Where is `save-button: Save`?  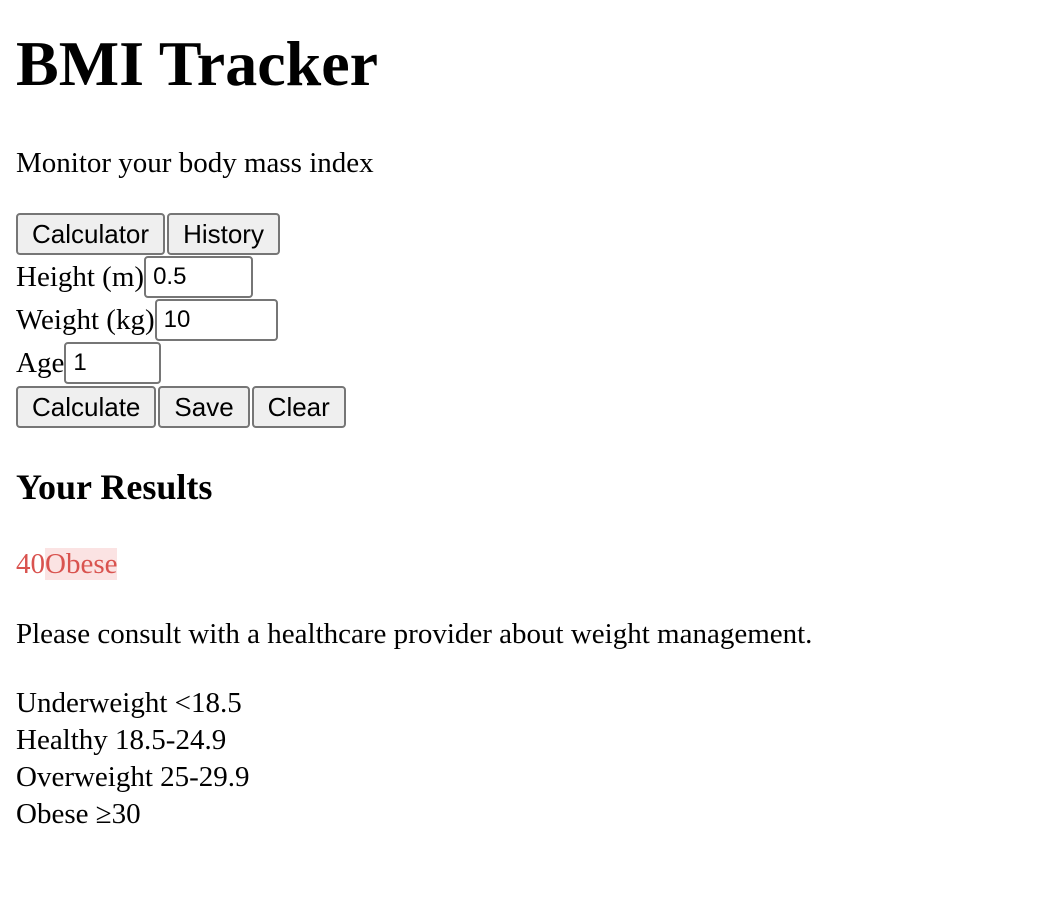 save-button: Save is located at coordinates (204, 407).